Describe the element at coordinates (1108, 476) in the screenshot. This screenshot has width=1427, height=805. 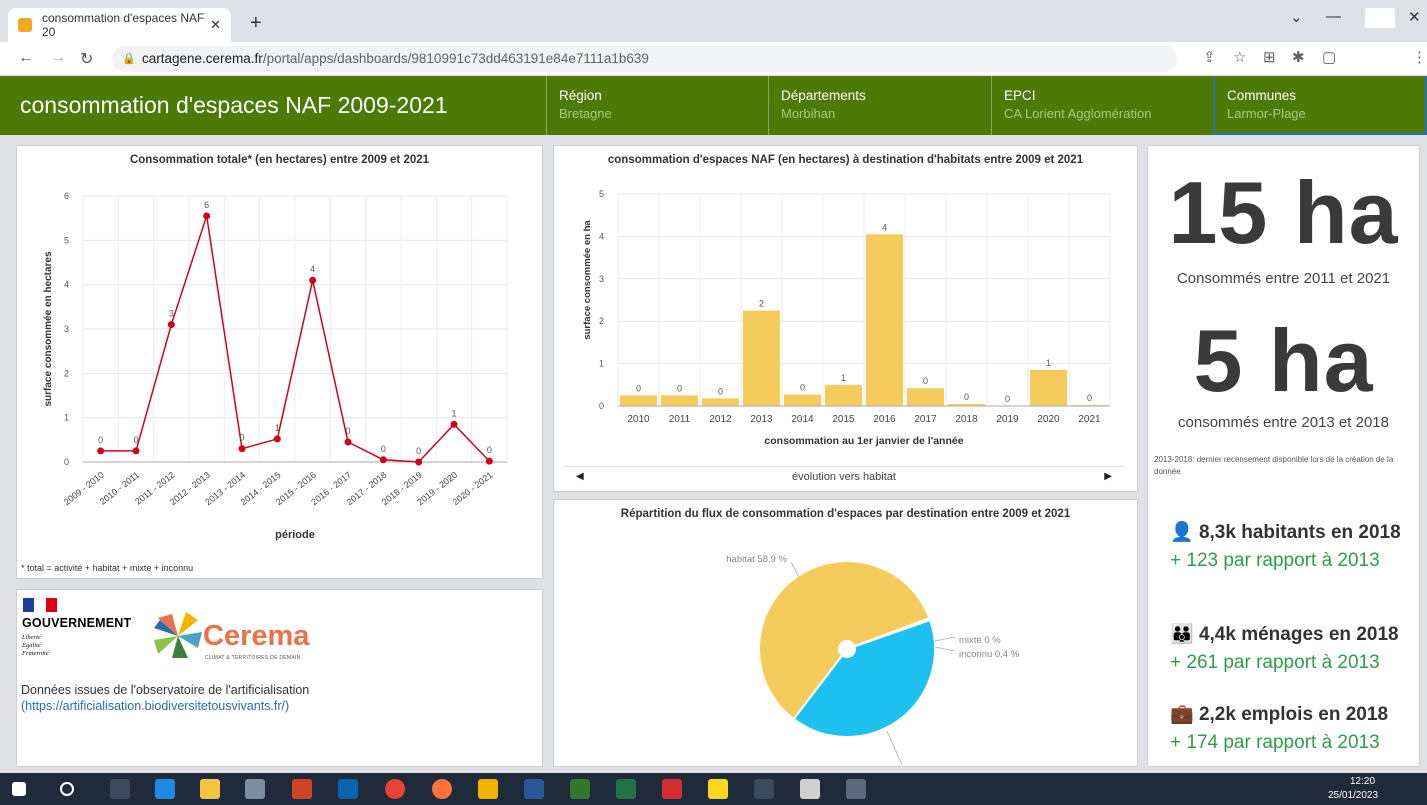
I see `nav-next-icon: ▶` at that location.